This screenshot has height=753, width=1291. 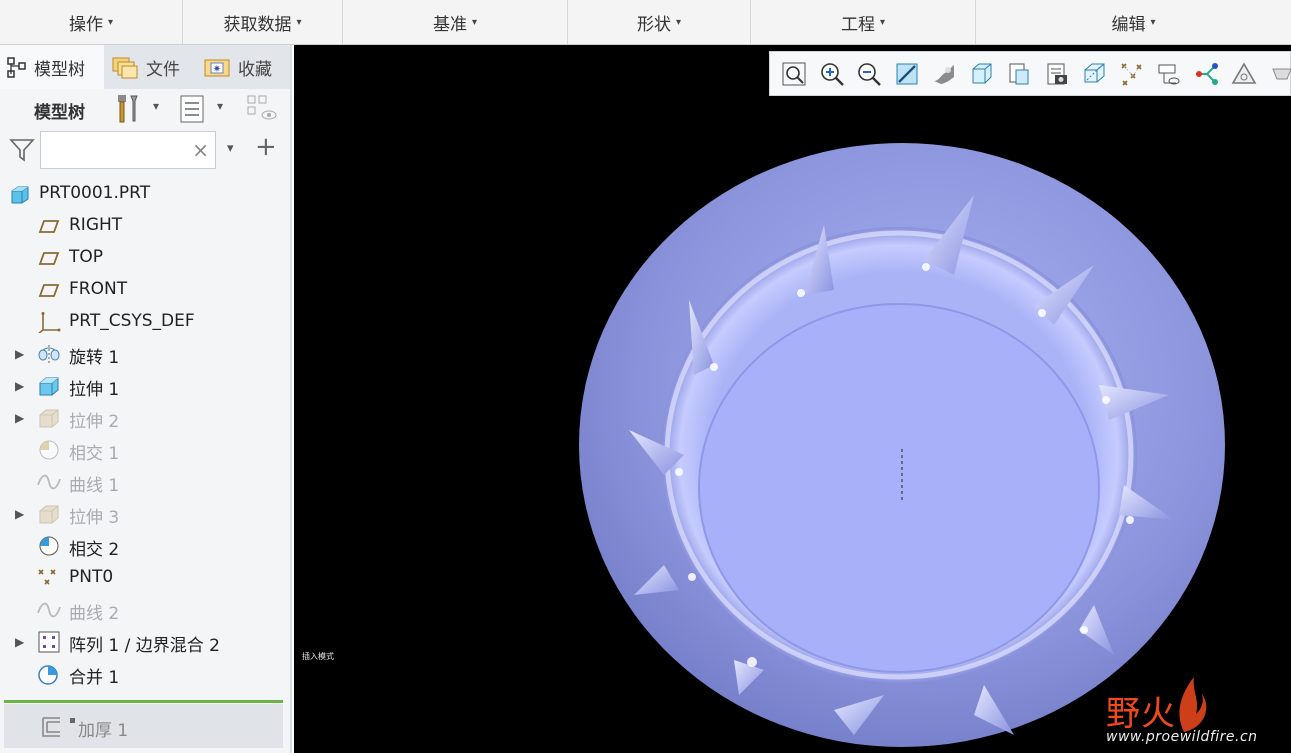 I want to click on insert-marker-icon, so click(x=72, y=720).